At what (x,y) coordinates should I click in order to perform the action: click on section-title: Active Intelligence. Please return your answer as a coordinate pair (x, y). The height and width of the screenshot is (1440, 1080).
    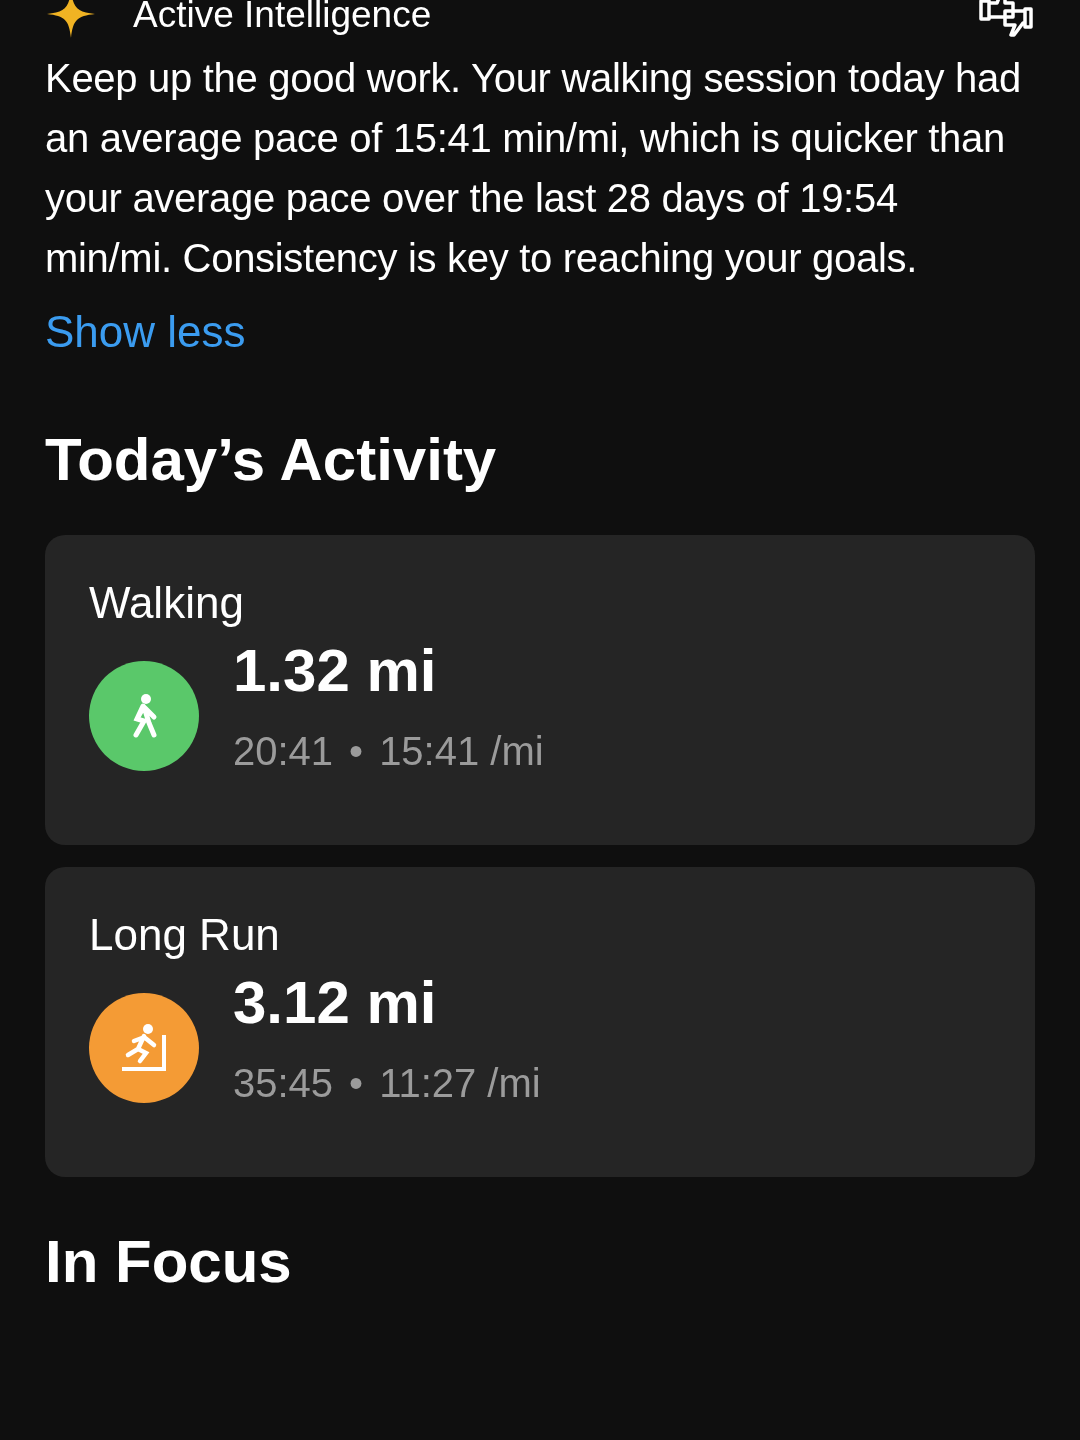
    Looking at the image, I should click on (283, 16).